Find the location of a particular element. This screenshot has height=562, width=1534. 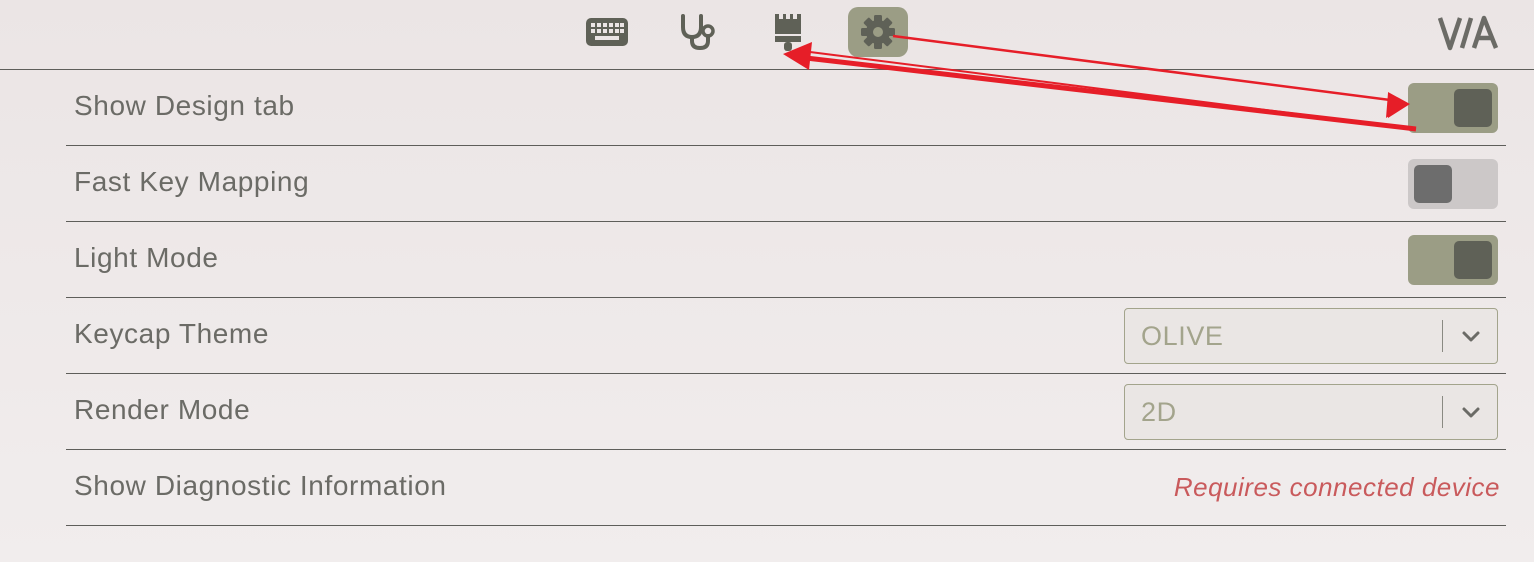

setting-label: Show Diagnostic Information is located at coordinates (260, 485).